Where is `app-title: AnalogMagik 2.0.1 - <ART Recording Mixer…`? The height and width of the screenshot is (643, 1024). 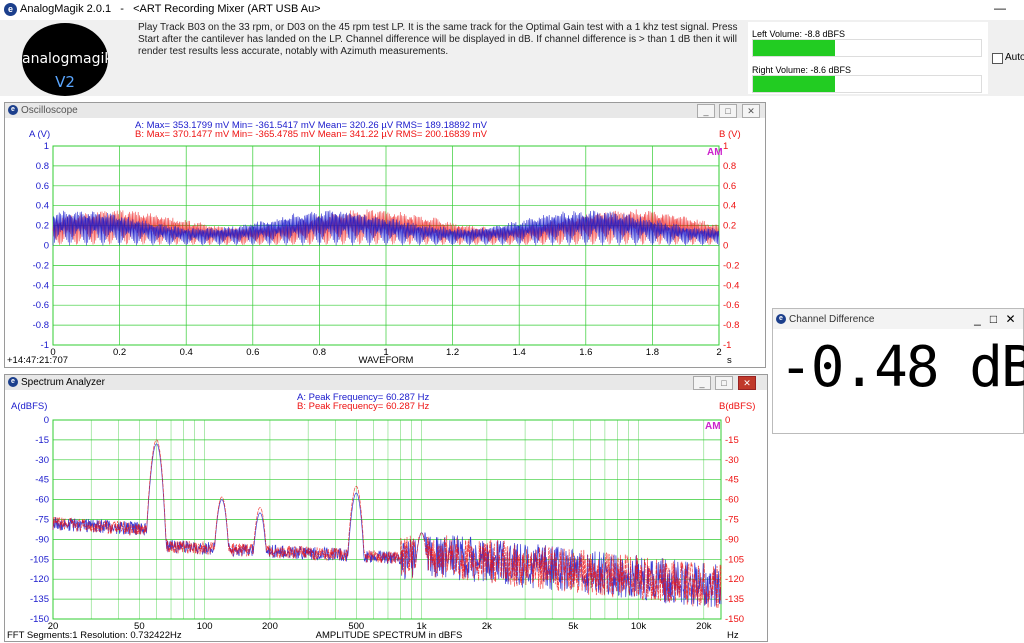
app-title: AnalogMagik 2.0.1 - <ART Recording Mixer… is located at coordinates (170, 9).